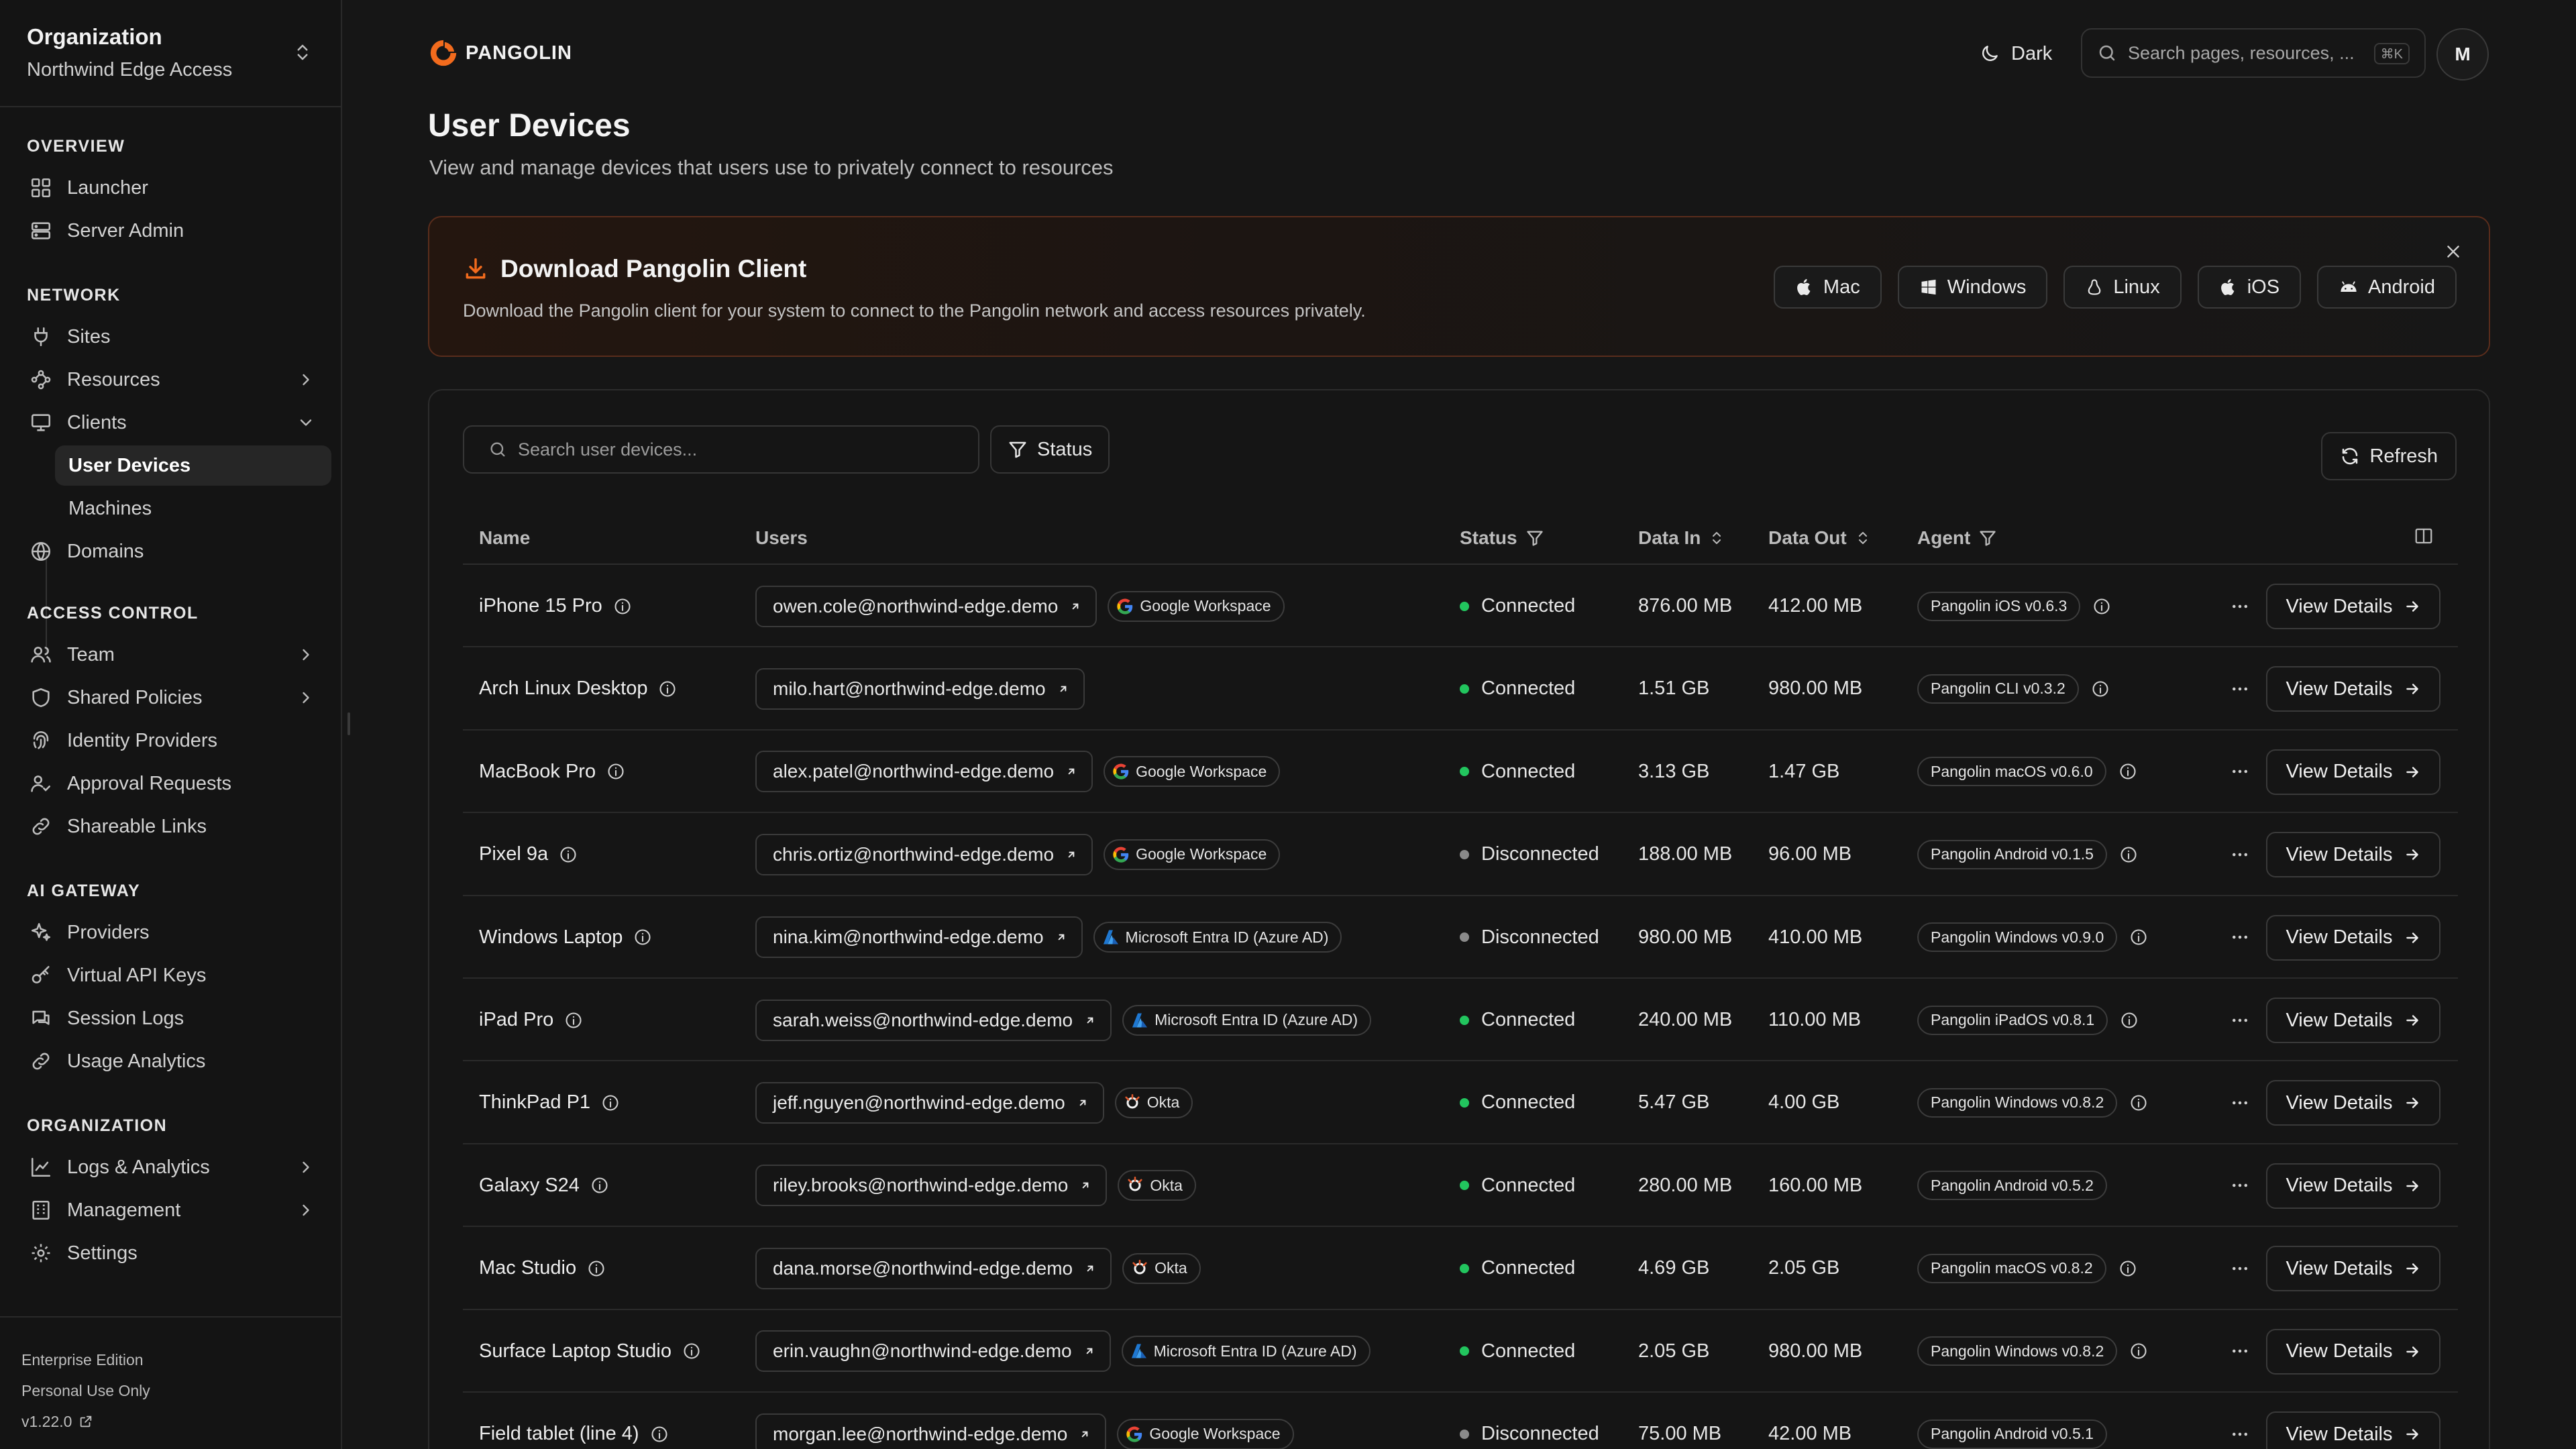 This screenshot has width=2576, height=1449. What do you see at coordinates (1819, 538) in the screenshot?
I see `column-data-out: Data Out` at bounding box center [1819, 538].